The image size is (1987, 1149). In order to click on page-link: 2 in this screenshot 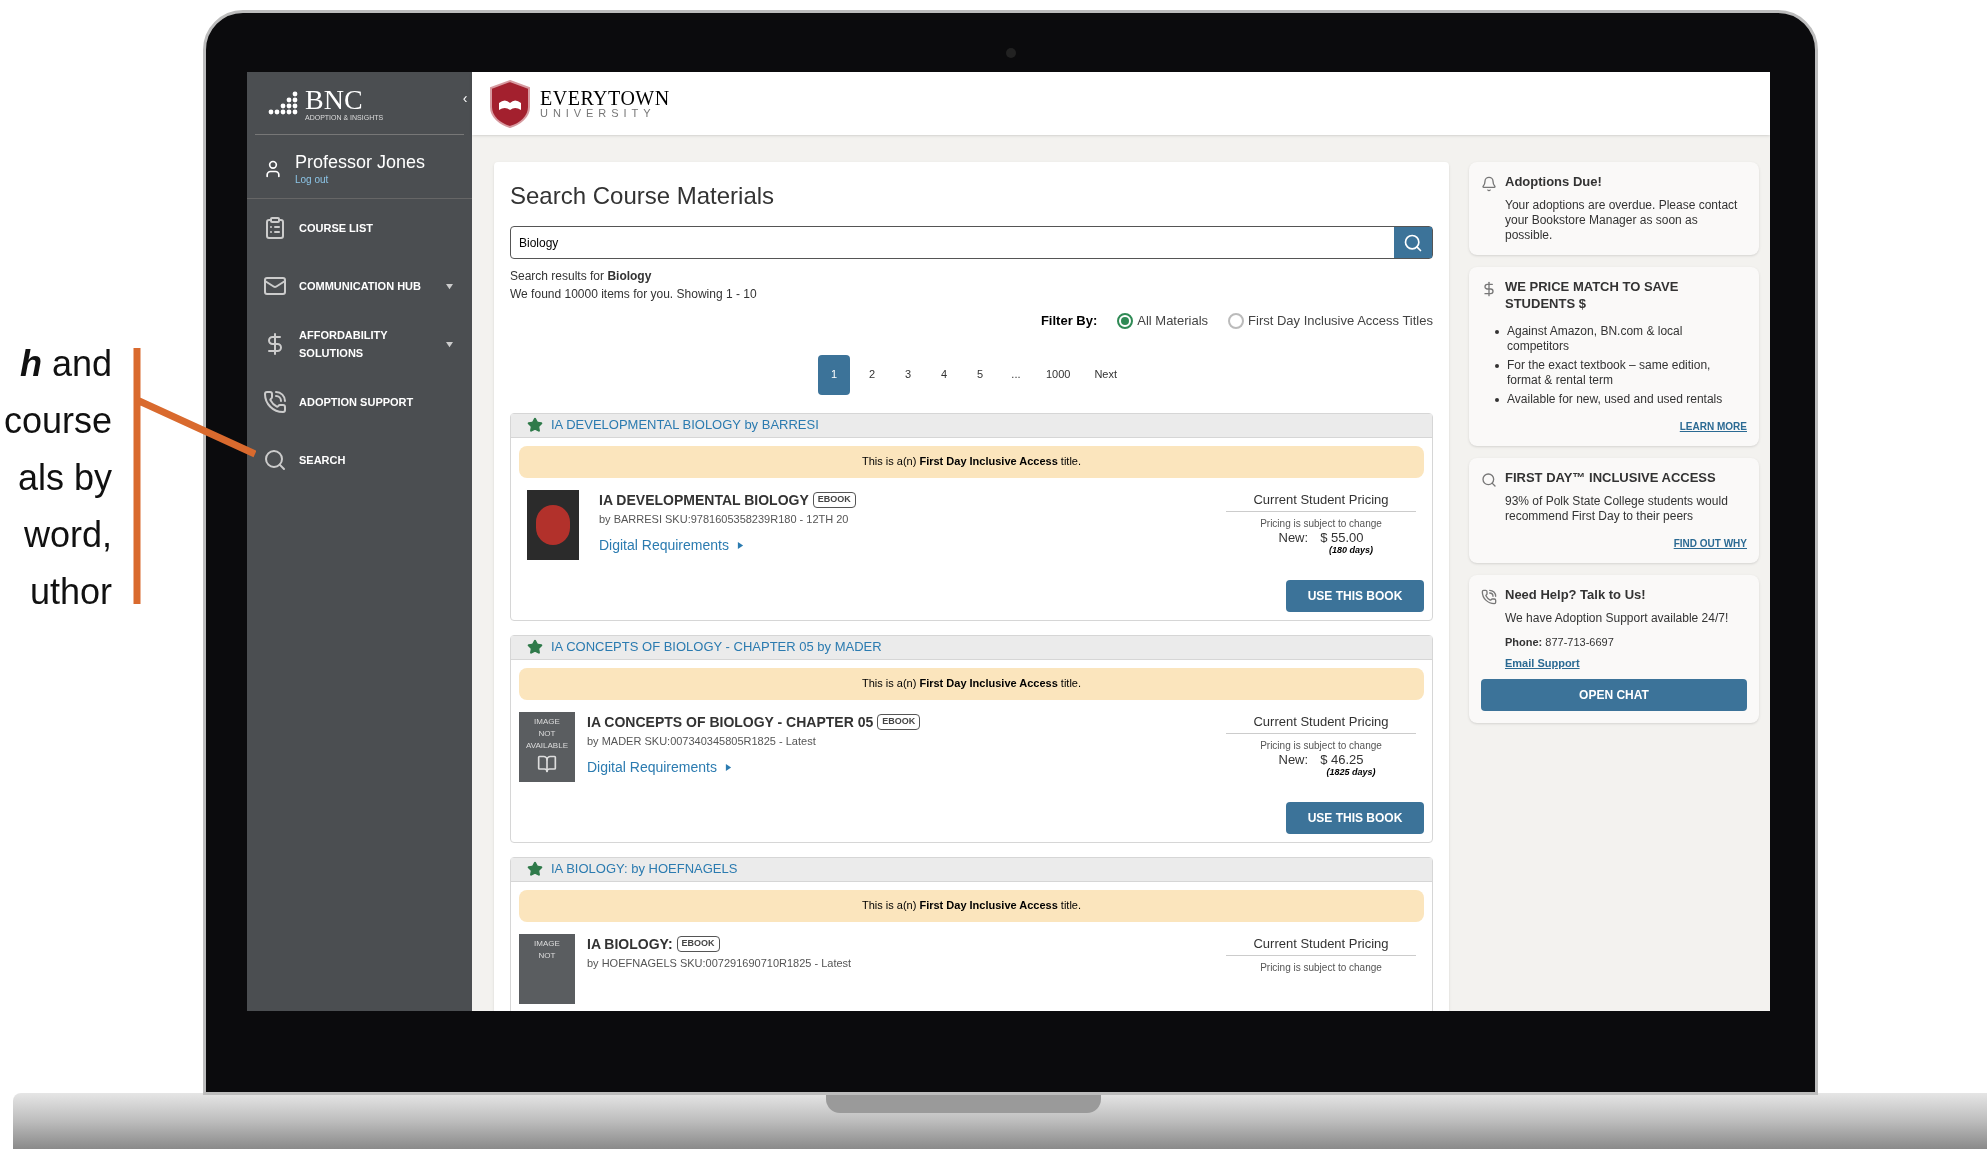, I will do `click(871, 374)`.